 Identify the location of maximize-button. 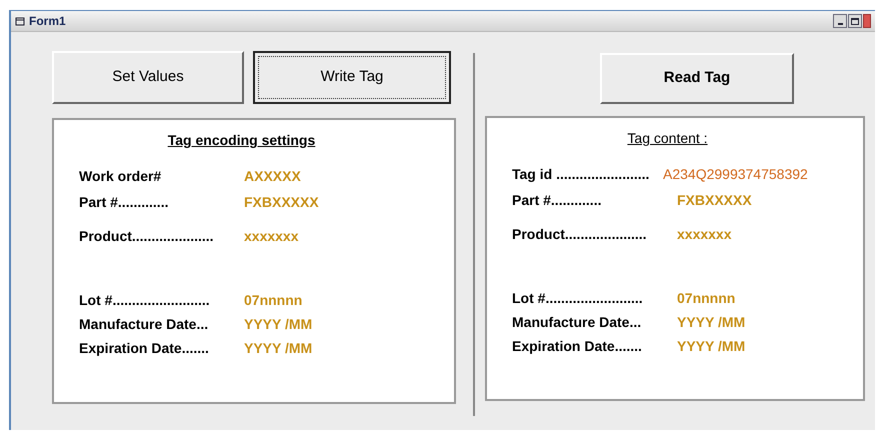
(855, 21).